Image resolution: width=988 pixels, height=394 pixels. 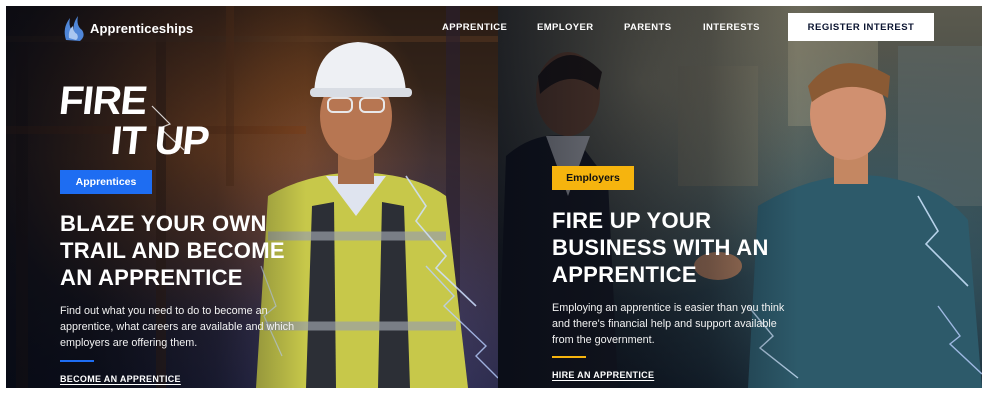 What do you see at coordinates (474, 27) in the screenshot?
I see `nav-apprentice: APPRENTICE` at bounding box center [474, 27].